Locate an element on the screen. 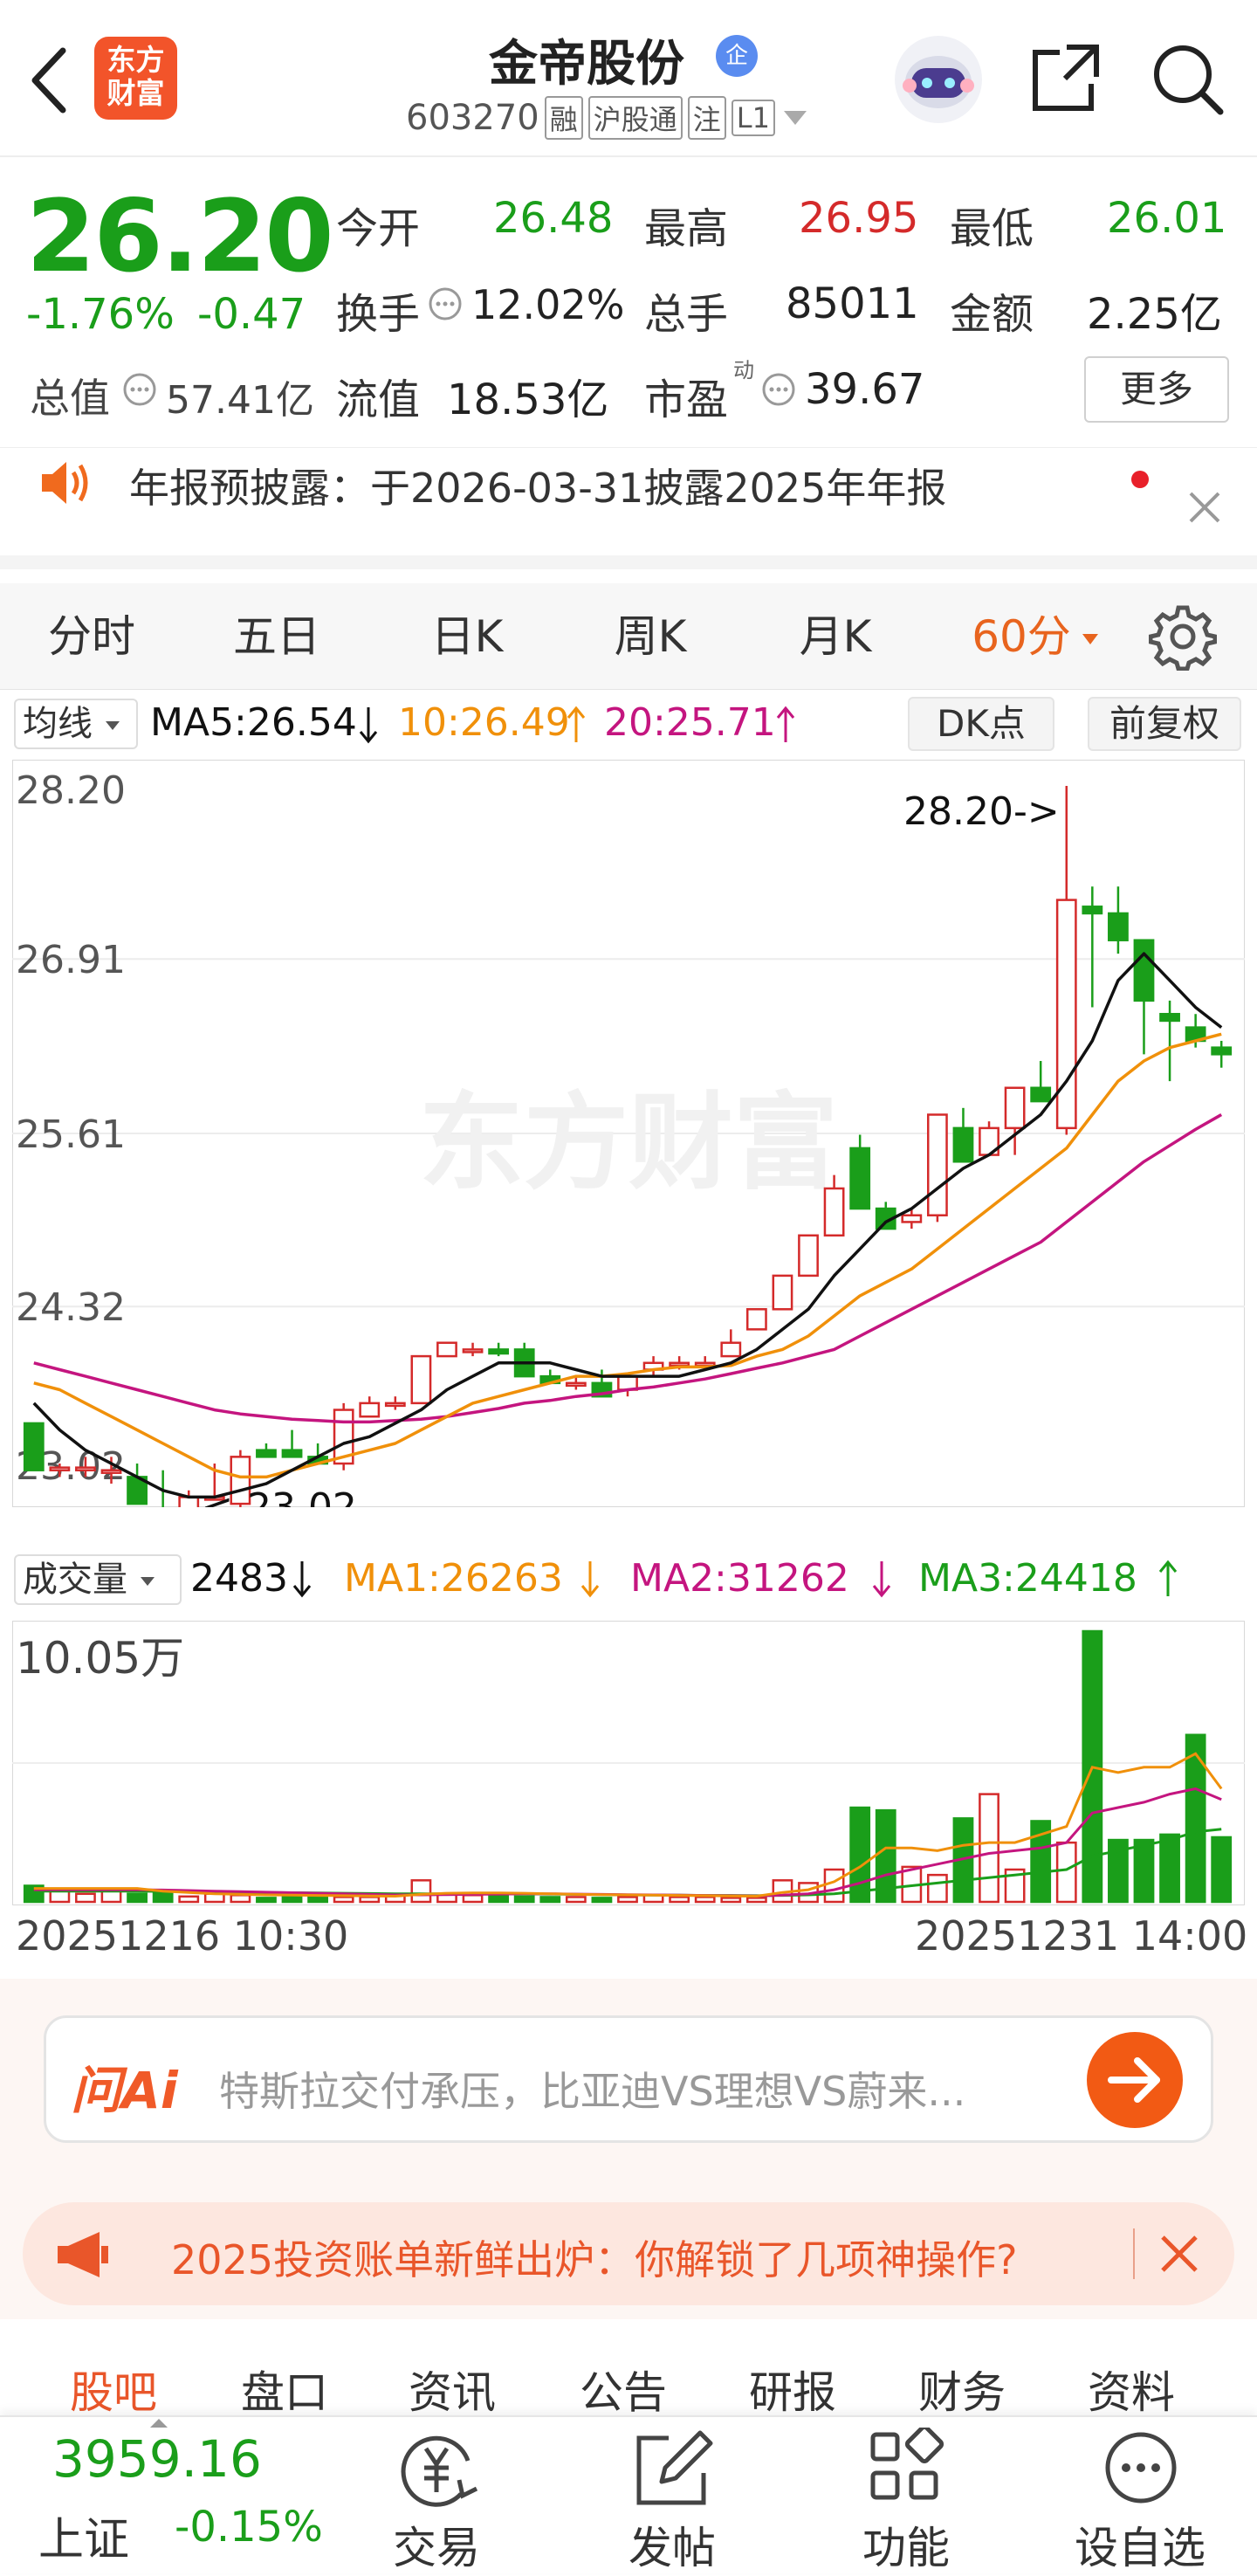 The height and width of the screenshot is (2576, 1257). more-button: 更多 is located at coordinates (1156, 389).